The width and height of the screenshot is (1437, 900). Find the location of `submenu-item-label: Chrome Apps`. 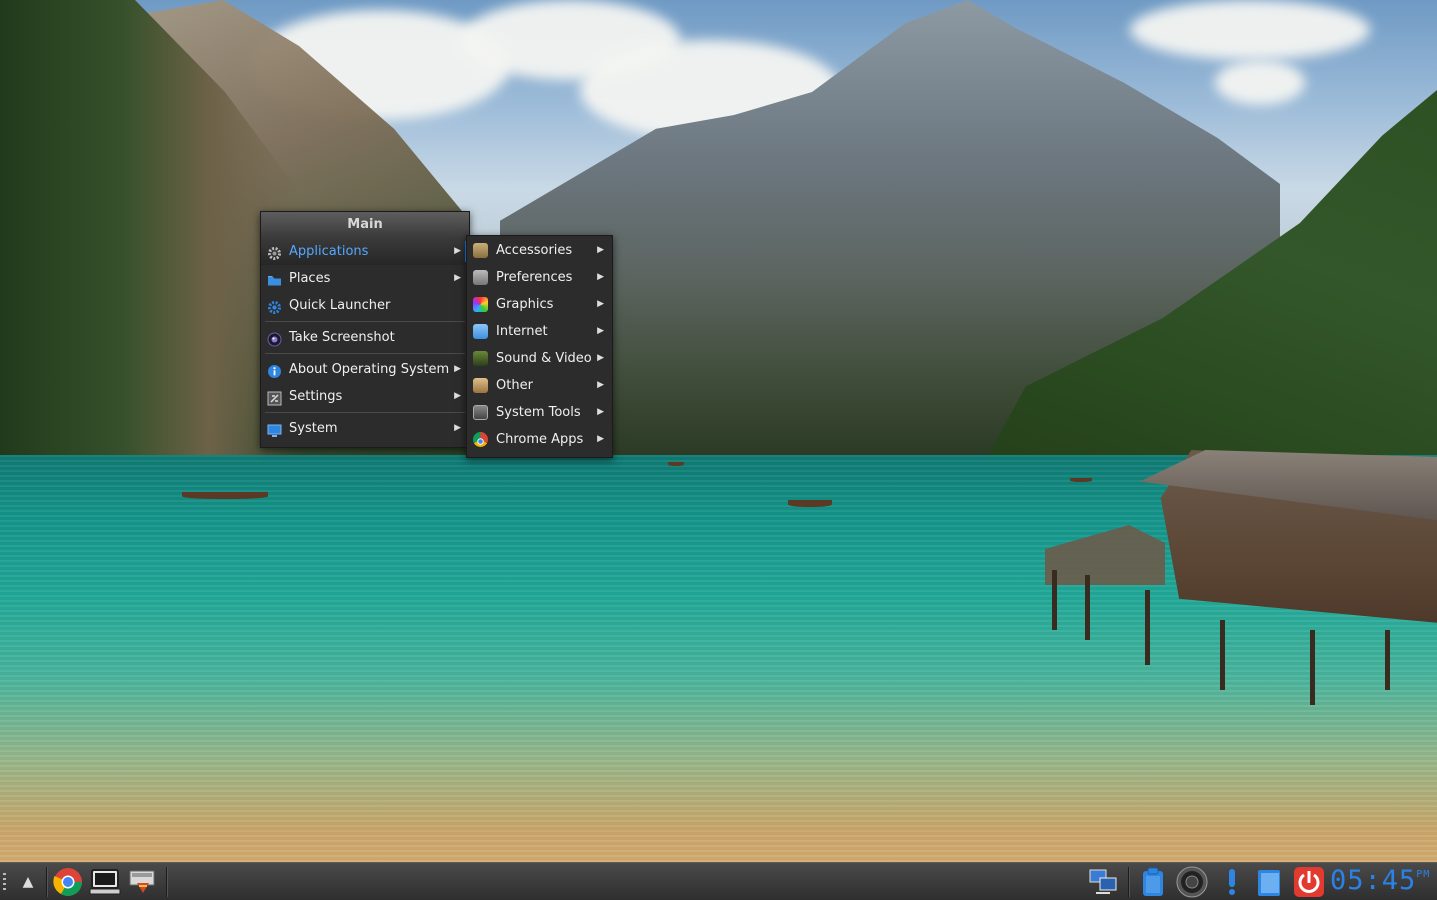

submenu-item-label: Chrome Apps is located at coordinates (540, 439).